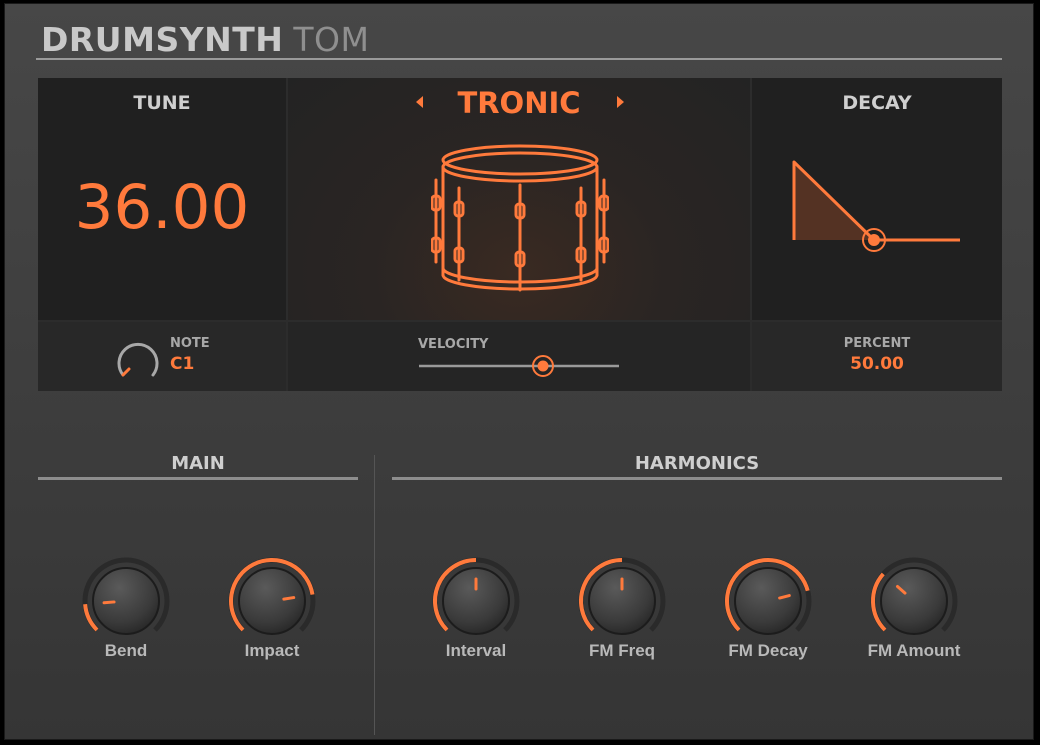 Image resolution: width=1040 pixels, height=745 pixels. I want to click on velocity-slider, so click(519, 366).